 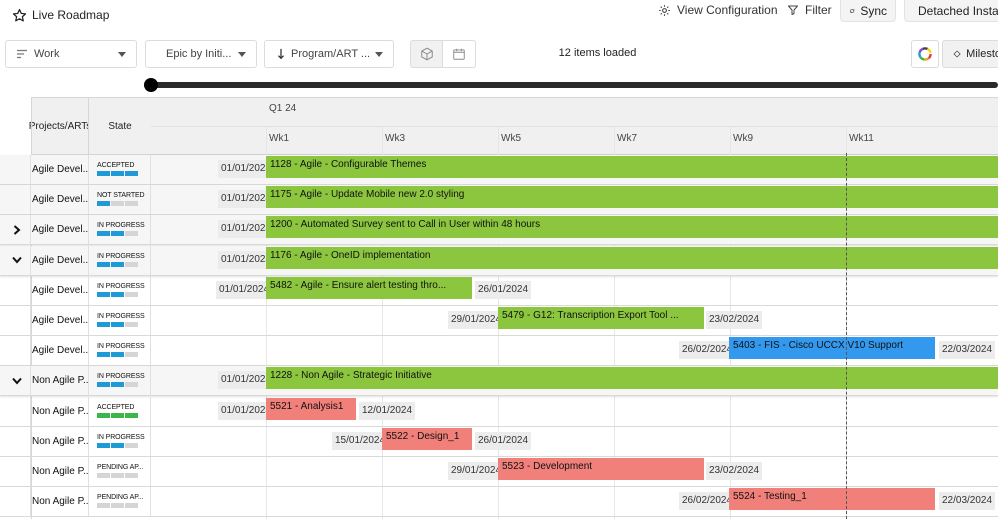 I want to click on timeline-scroll-track, so click(x=574, y=85).